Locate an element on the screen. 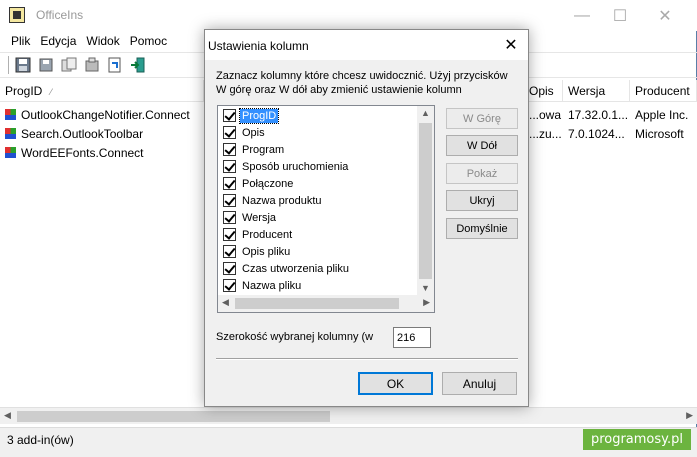  list-item-label: Nazwa produktu is located at coordinates (282, 200).